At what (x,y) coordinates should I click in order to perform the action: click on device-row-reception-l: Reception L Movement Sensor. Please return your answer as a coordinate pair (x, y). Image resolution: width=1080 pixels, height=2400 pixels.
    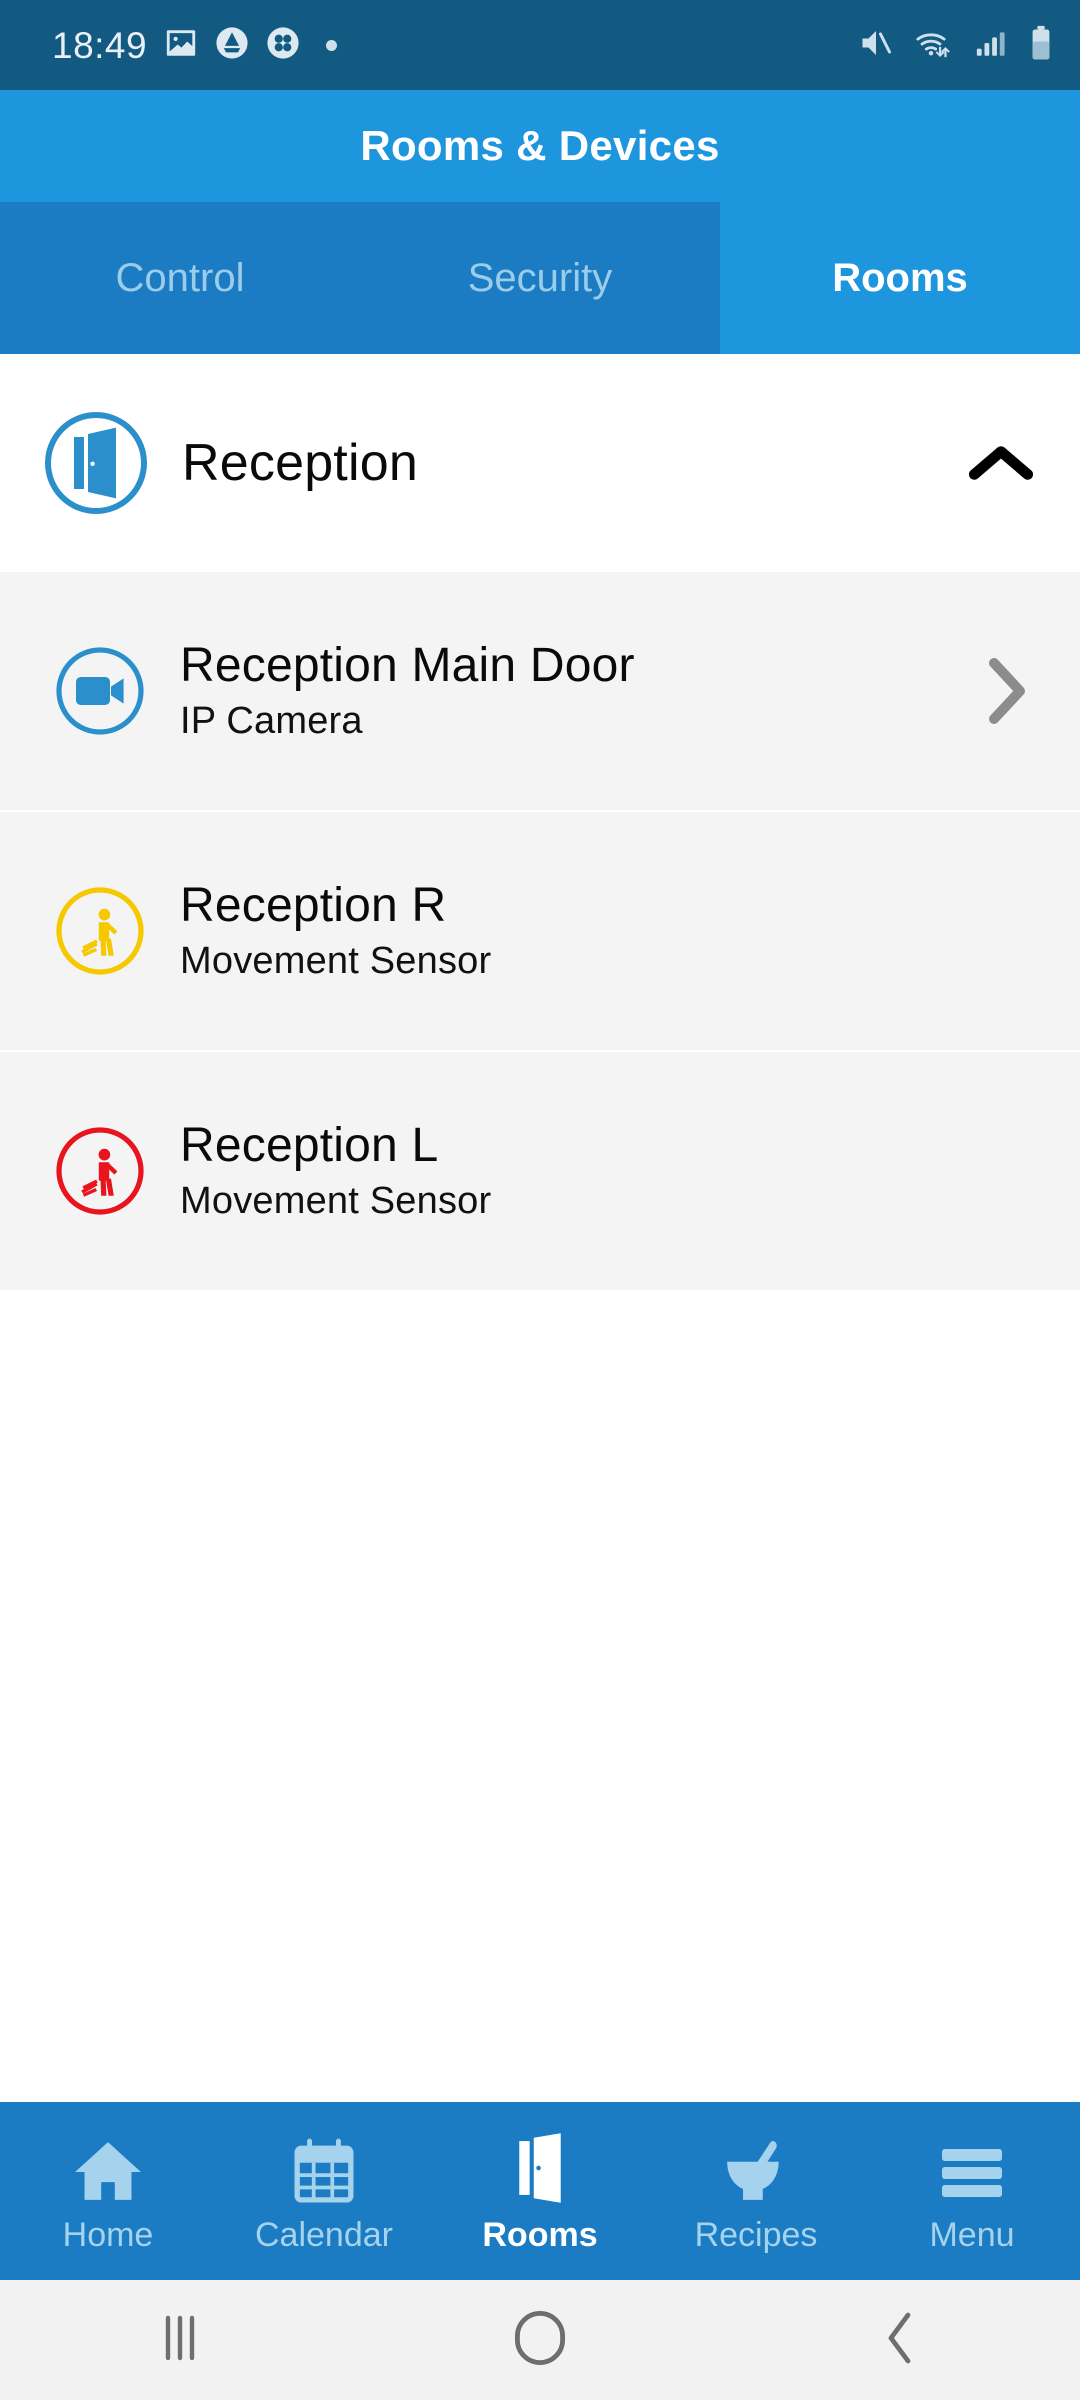
    Looking at the image, I should click on (540, 1172).